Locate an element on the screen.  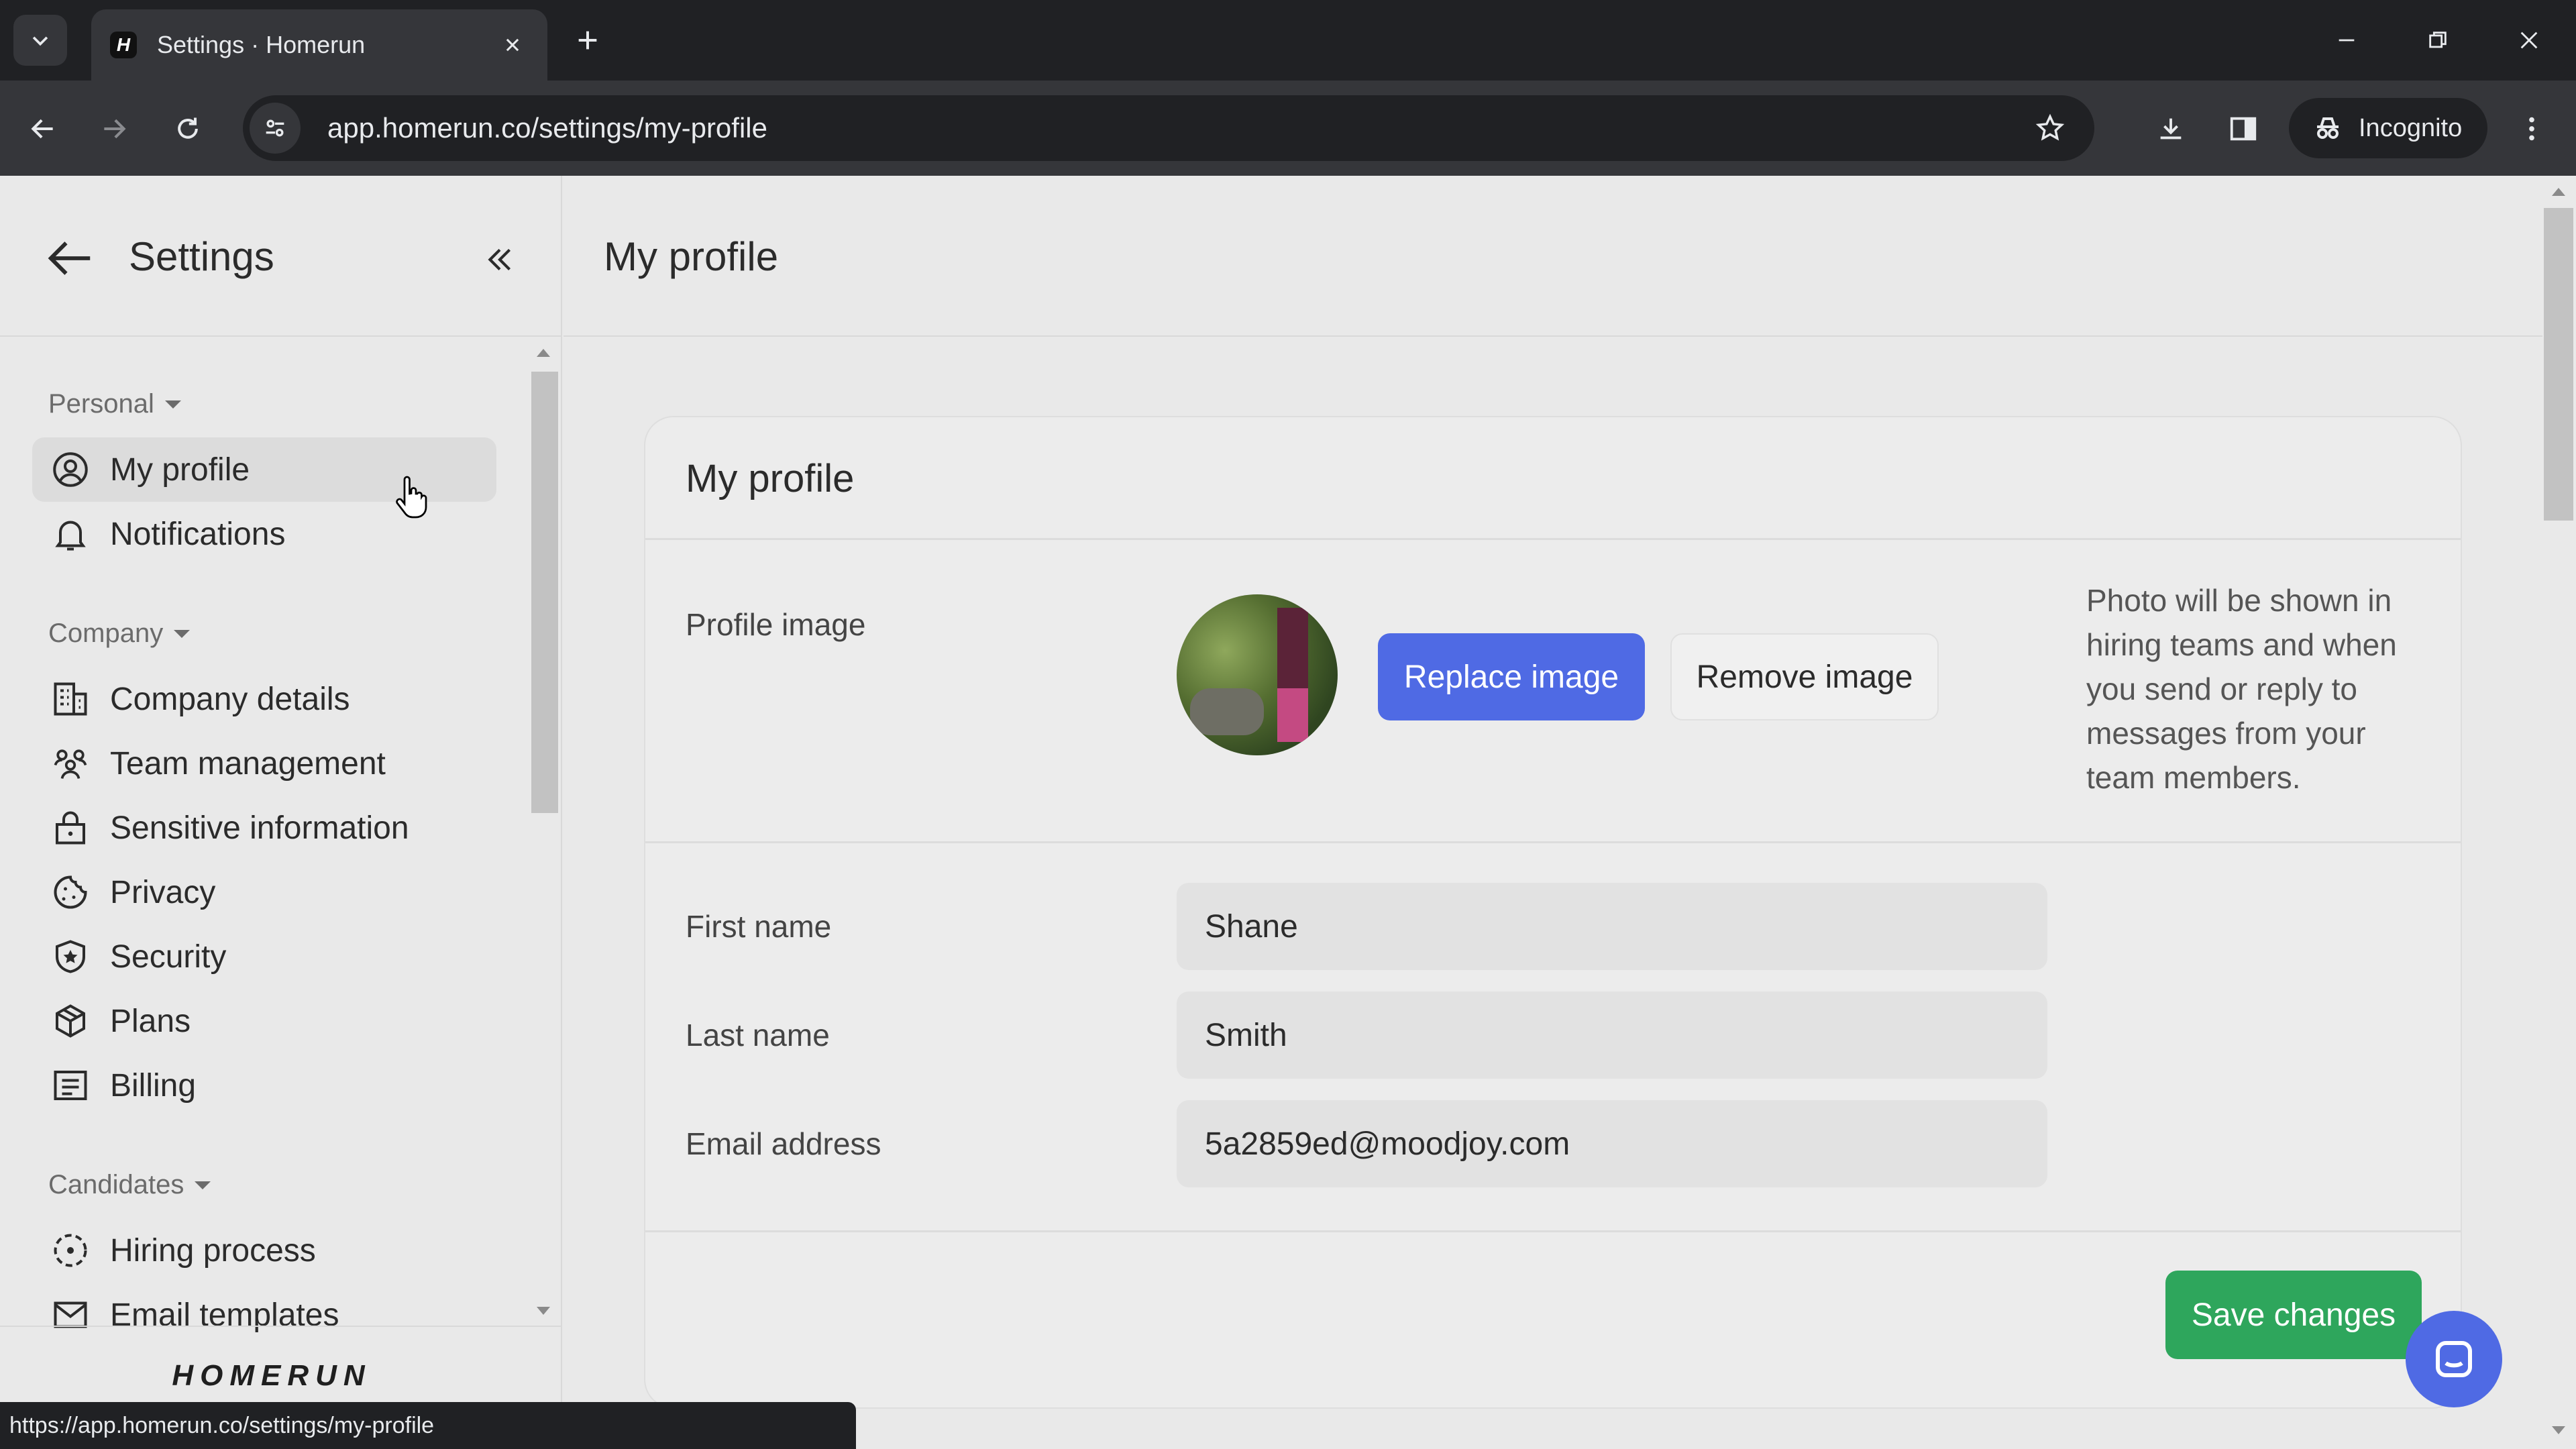
sidebar-item-label: Hiring process is located at coordinates (213, 1250).